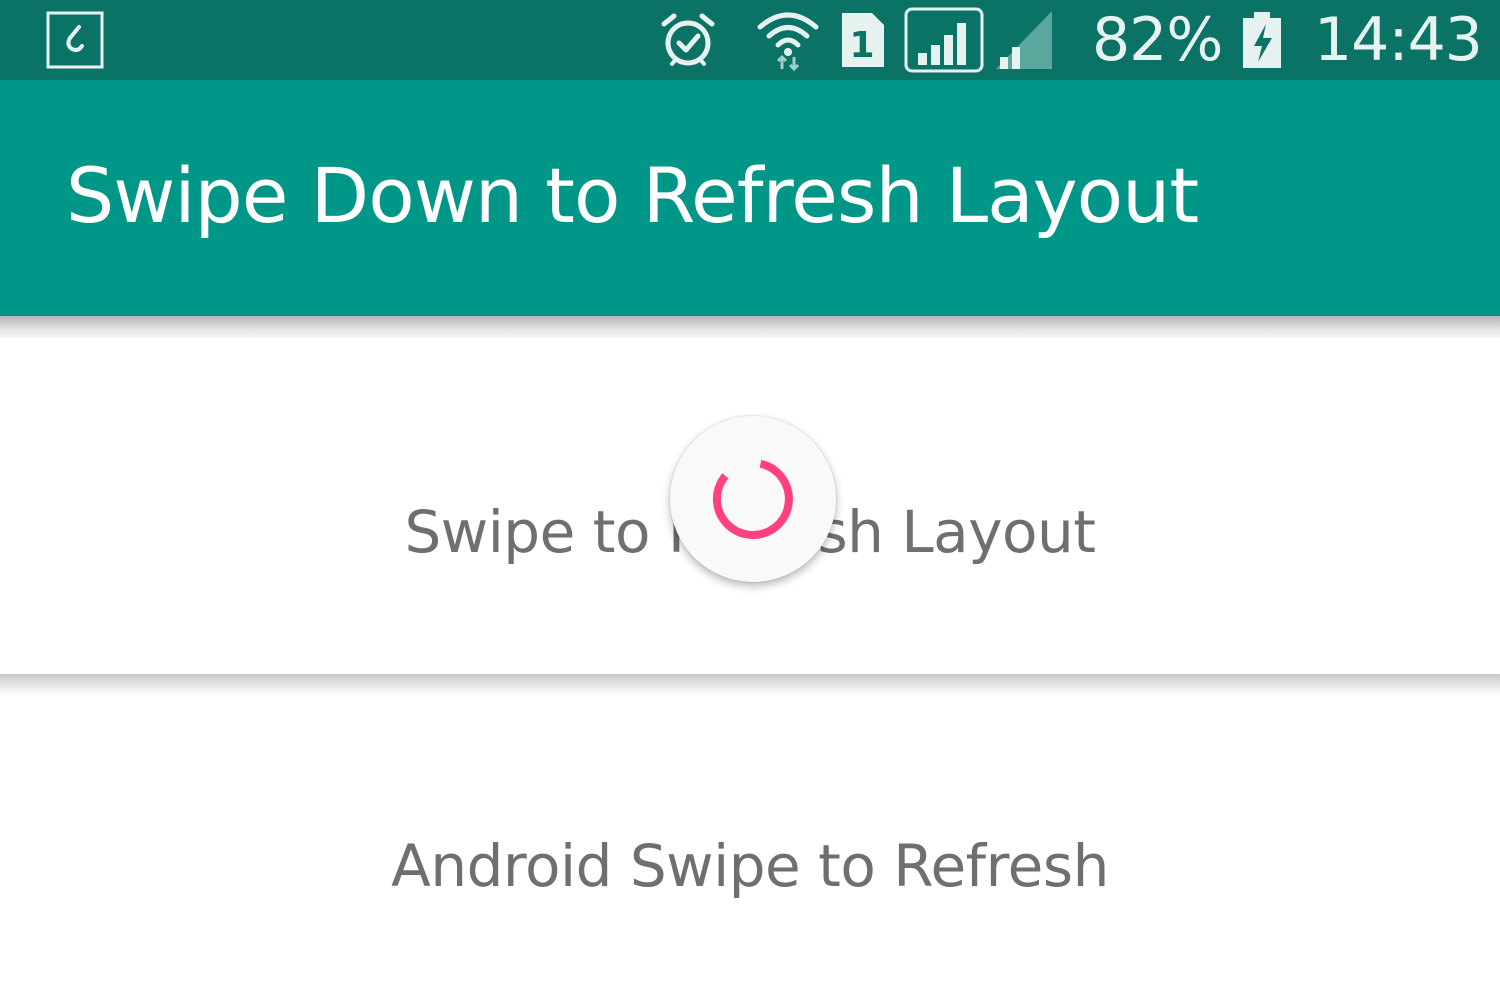  Describe the element at coordinates (788, 40) in the screenshot. I see `wifi-icon` at that location.